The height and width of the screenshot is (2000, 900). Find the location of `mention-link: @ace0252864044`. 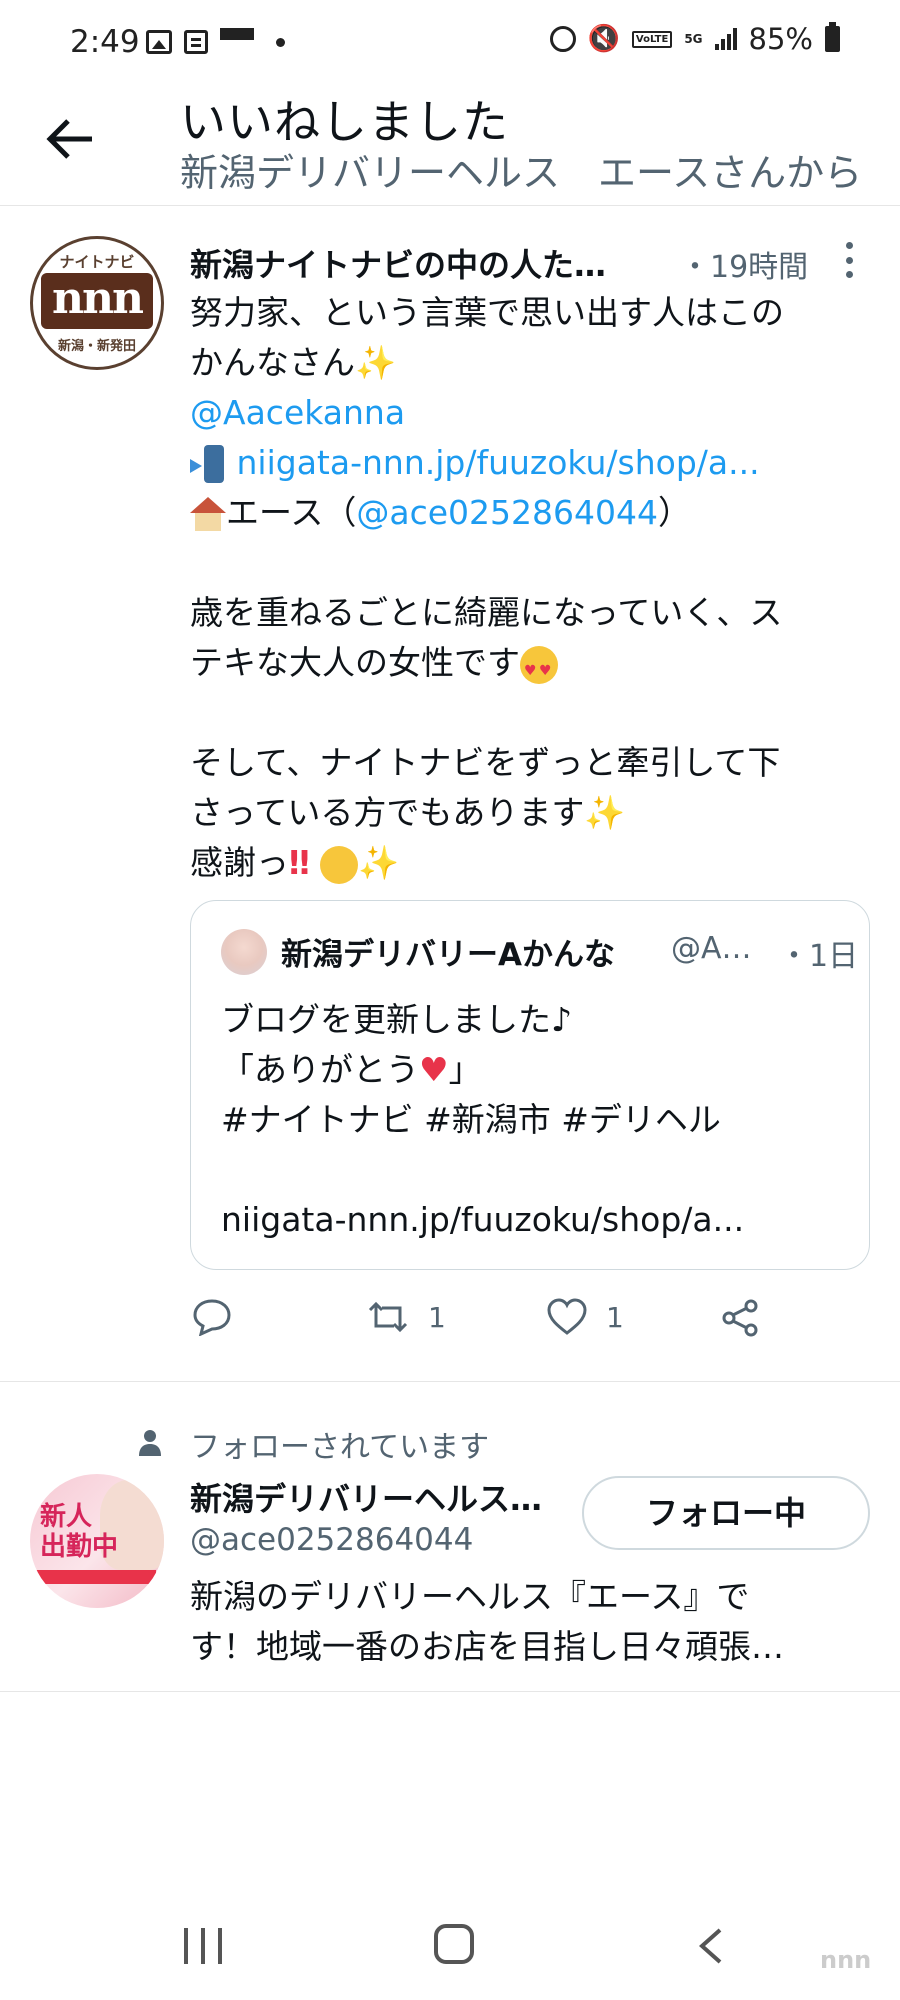

mention-link: @ace0252864044 is located at coordinates (507, 512).